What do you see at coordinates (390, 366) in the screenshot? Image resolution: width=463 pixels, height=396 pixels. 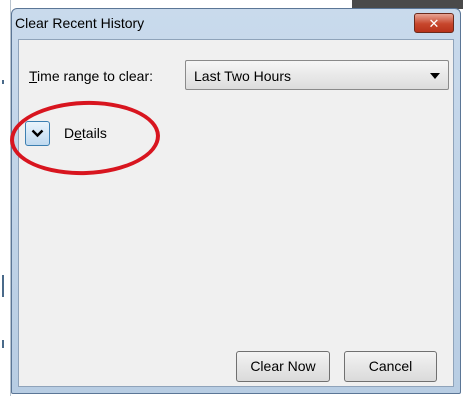 I see `cancel-button: Cancel` at bounding box center [390, 366].